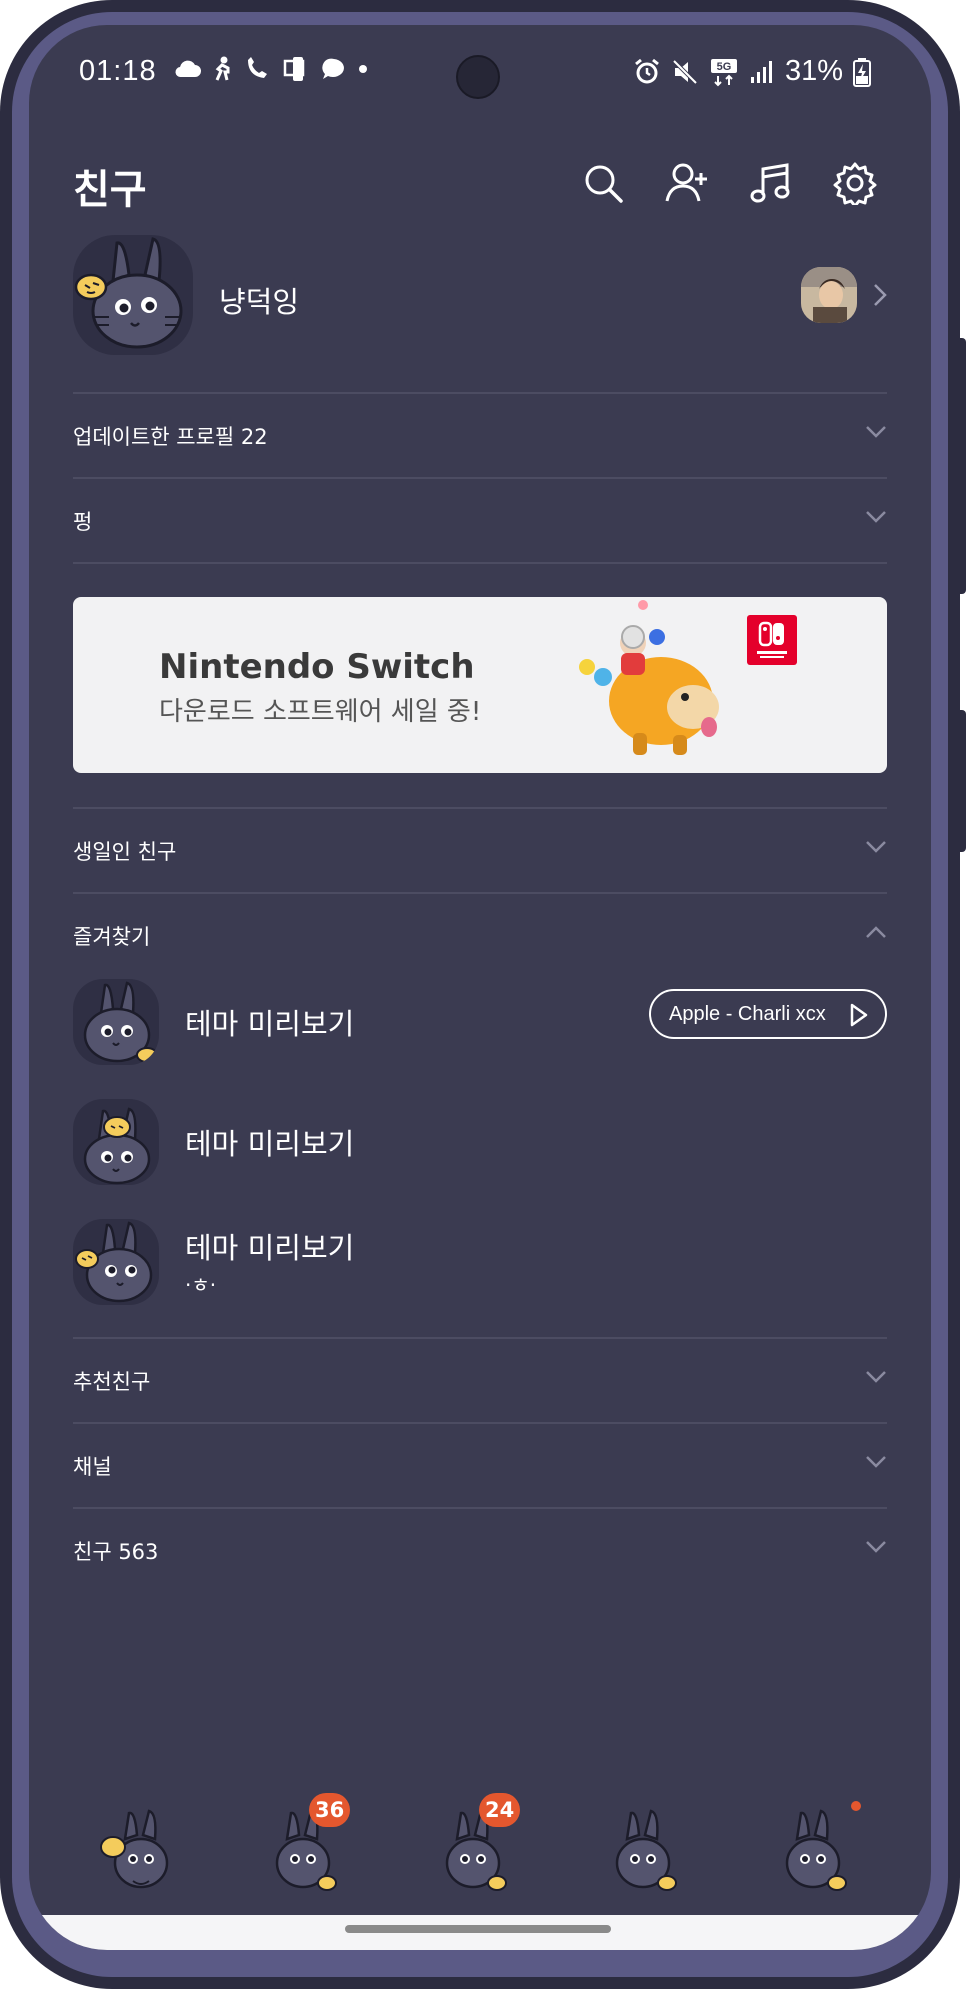  I want to click on section-birthday: 생일인 친구, so click(480, 850).